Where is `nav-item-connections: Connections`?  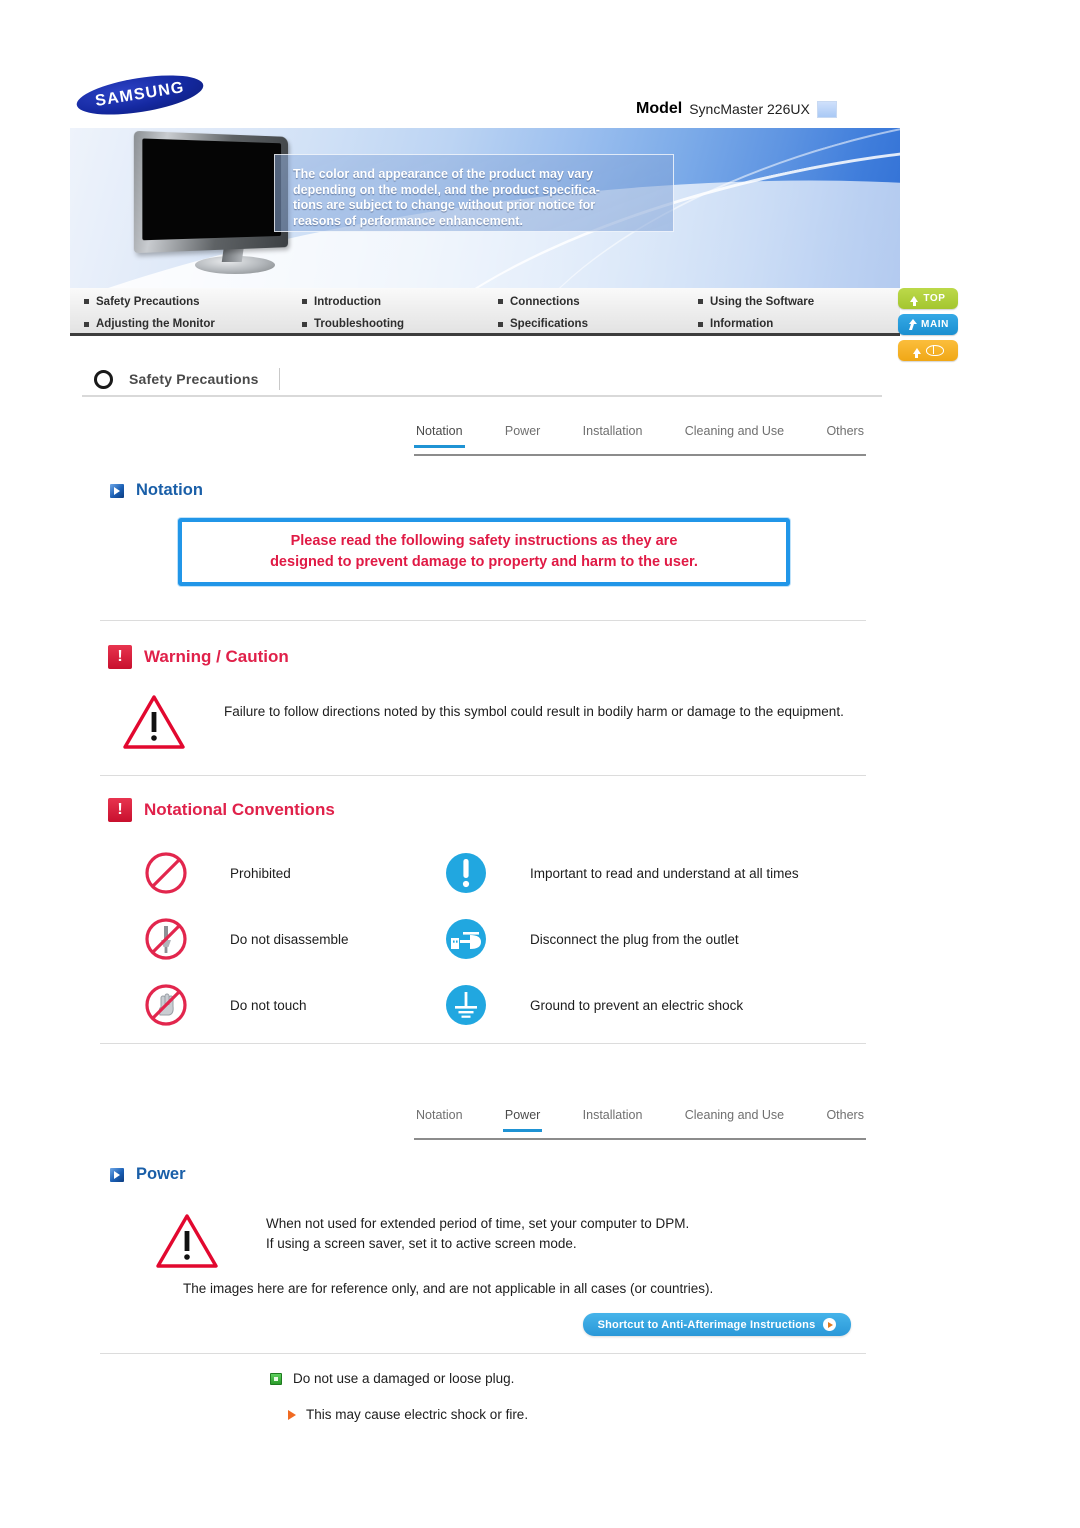
nav-item-connections: Connections is located at coordinates (598, 301).